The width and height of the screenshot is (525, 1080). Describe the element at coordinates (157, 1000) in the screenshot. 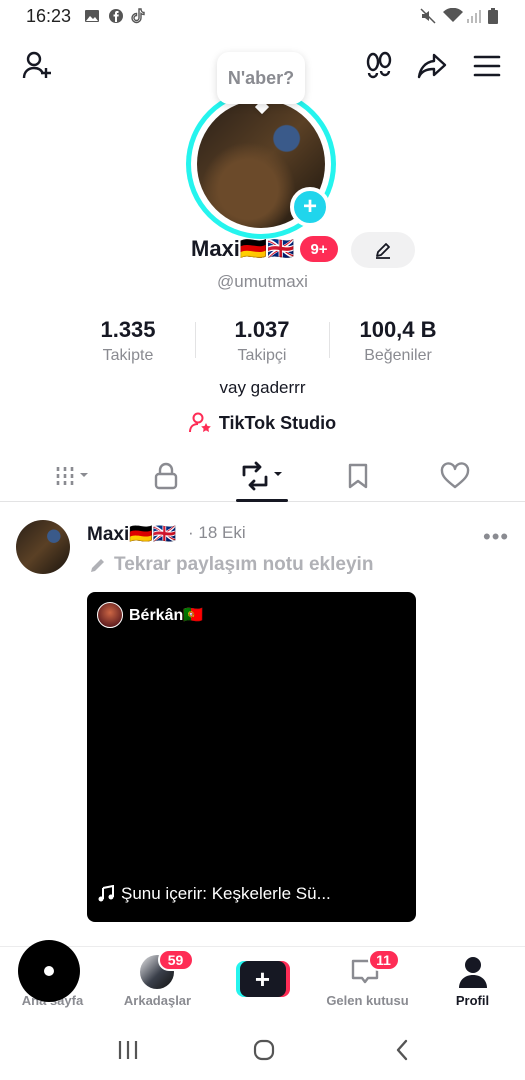

I see `nav-friends-label: Arkadaşlar` at that location.